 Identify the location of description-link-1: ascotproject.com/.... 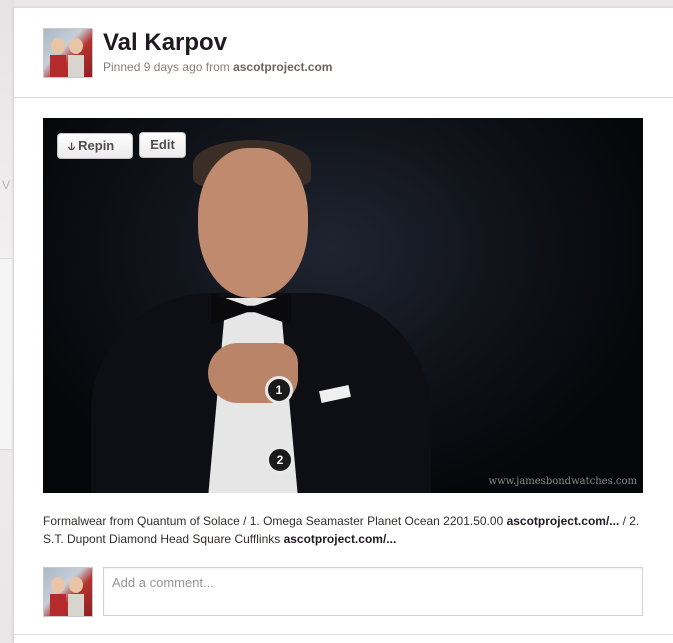
(563, 521).